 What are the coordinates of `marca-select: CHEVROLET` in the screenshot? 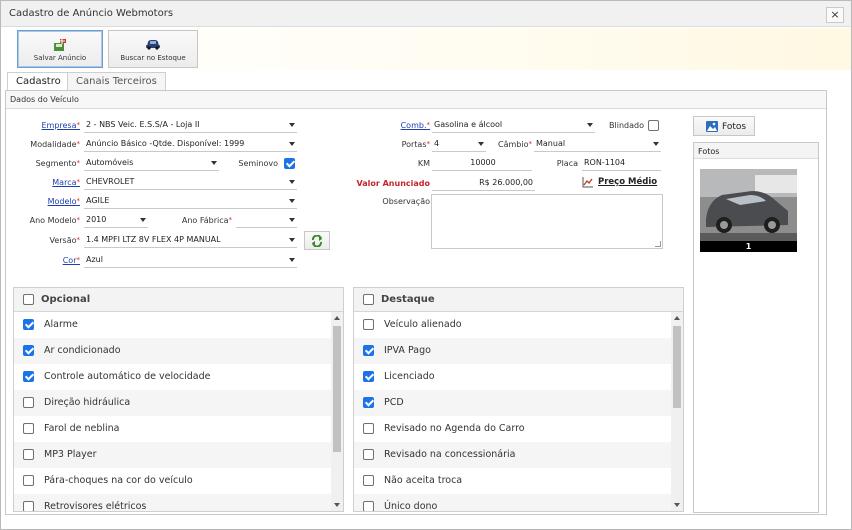 It's located at (190, 182).